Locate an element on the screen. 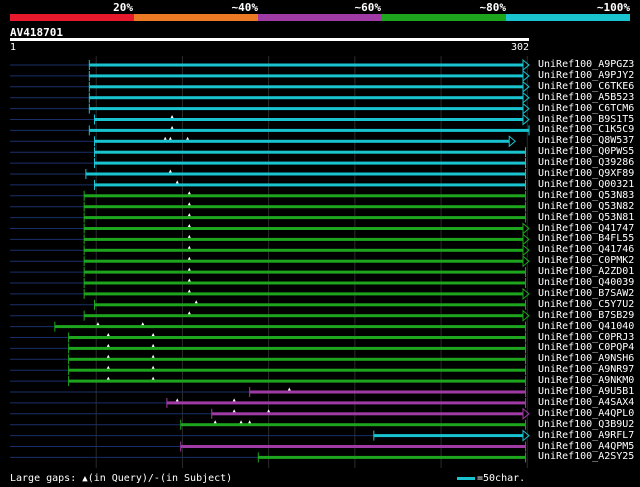 The height and width of the screenshot is (487, 640). hit-label: UniRef100_Q41747 is located at coordinates (586, 228).